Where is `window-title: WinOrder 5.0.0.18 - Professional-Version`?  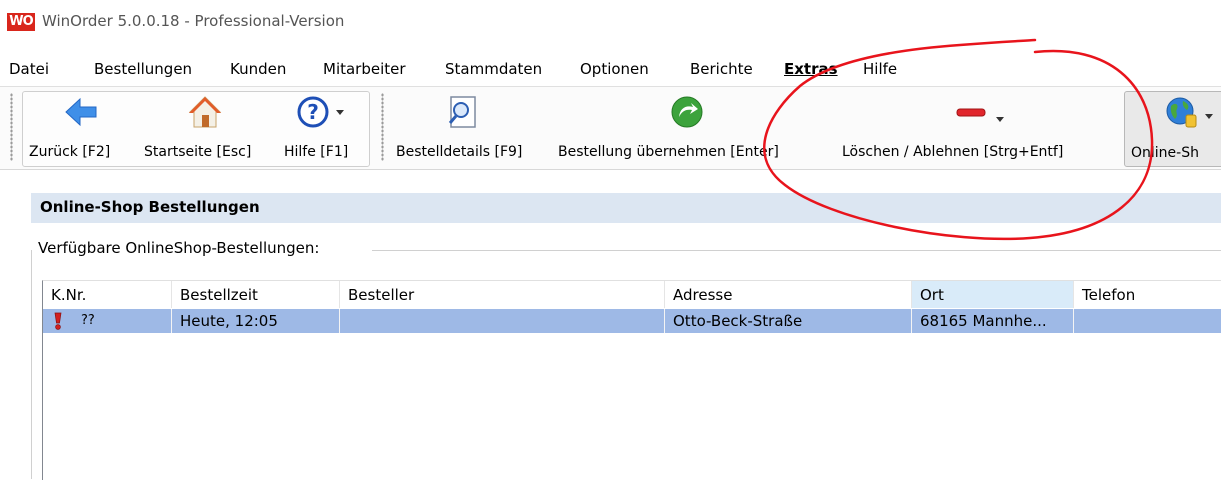 window-title: WinOrder 5.0.0.18 - Professional-Version is located at coordinates (193, 21).